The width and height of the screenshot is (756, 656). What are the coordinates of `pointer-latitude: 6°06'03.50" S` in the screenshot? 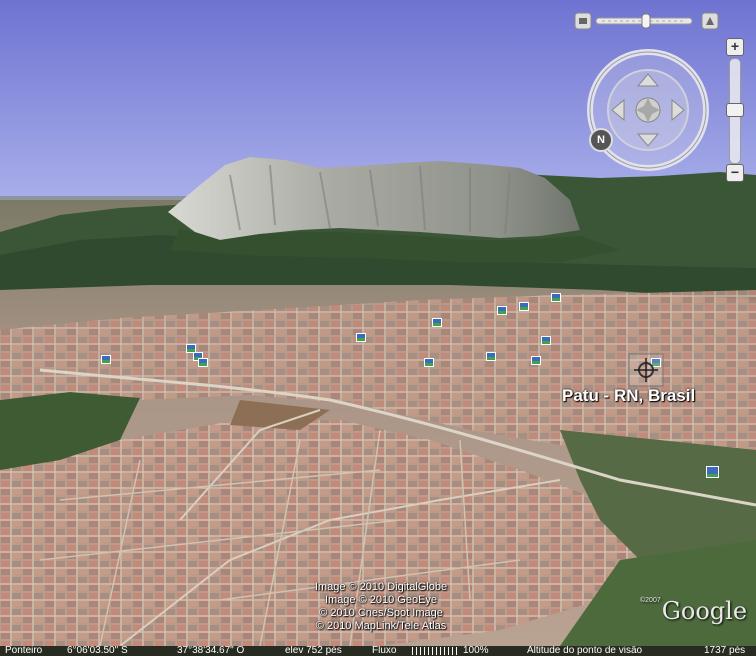 It's located at (97, 651).